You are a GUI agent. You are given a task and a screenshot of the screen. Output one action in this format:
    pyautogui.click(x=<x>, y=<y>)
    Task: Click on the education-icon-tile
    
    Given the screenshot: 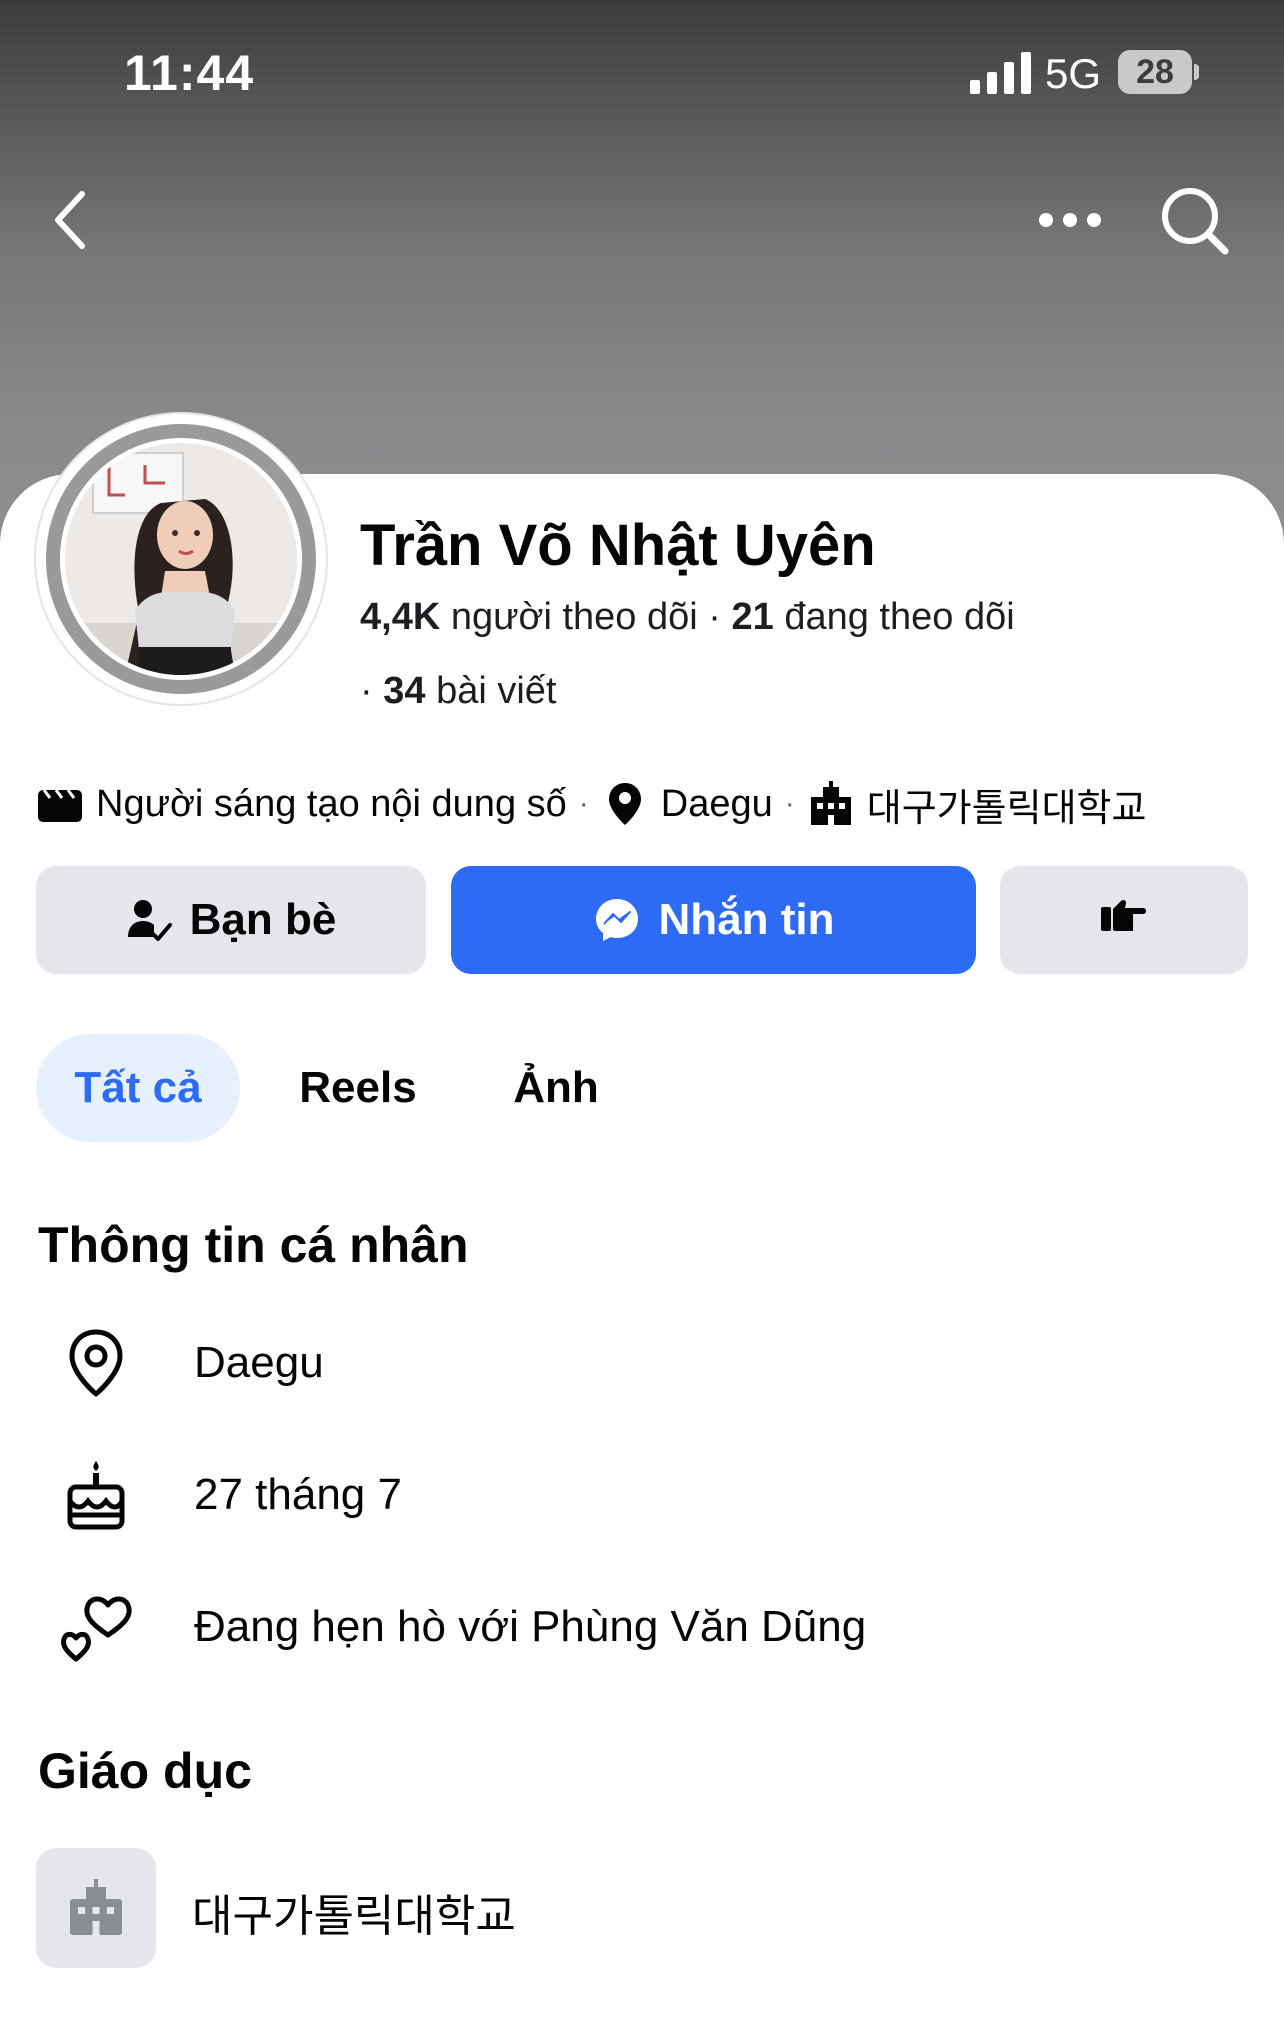 What is the action you would take?
    pyautogui.click(x=96, y=1908)
    